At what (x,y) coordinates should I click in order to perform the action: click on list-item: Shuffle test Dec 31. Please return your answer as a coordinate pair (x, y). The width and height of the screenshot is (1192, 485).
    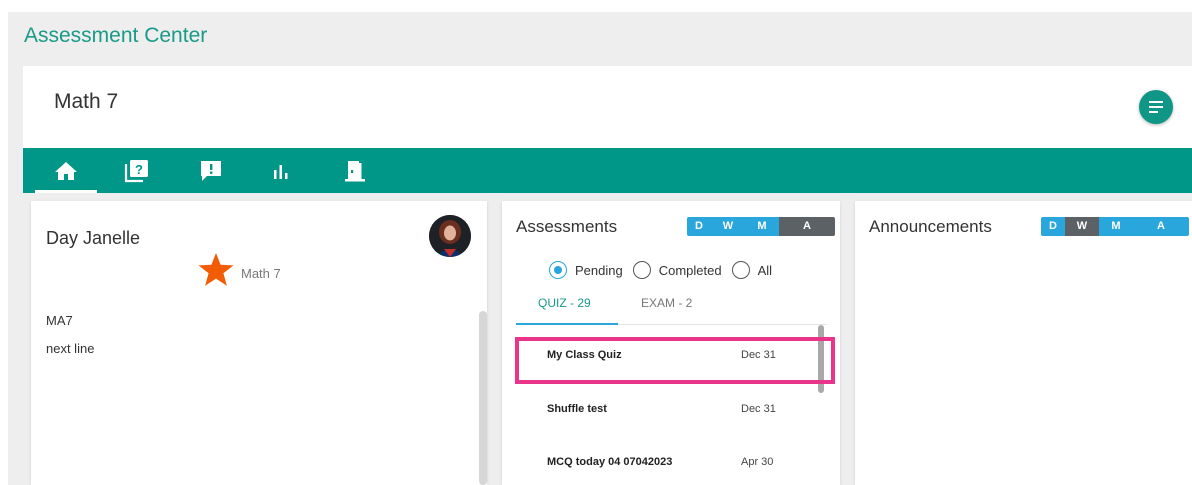
    Looking at the image, I should click on (666, 410).